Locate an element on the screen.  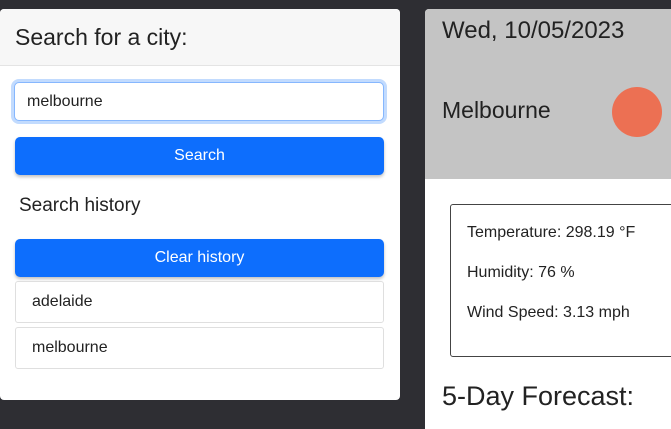
city-search-input is located at coordinates (199, 101).